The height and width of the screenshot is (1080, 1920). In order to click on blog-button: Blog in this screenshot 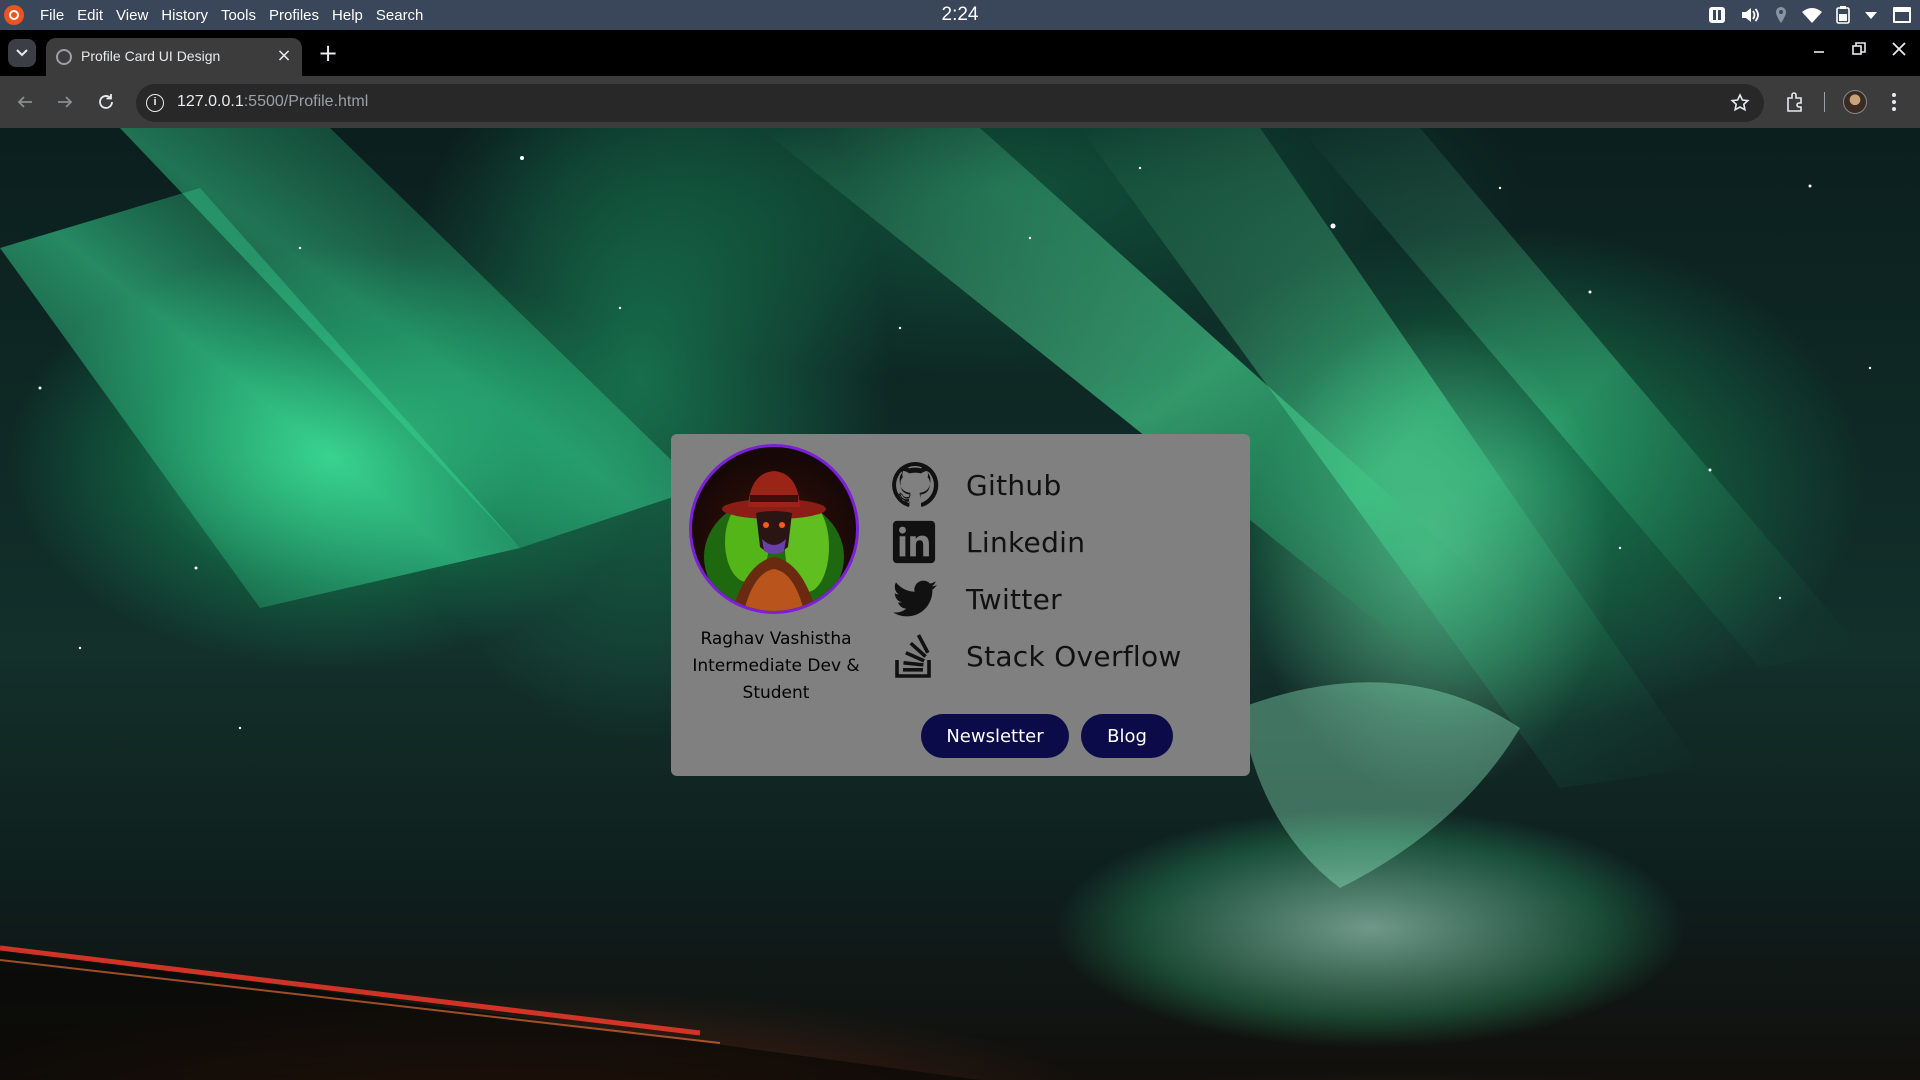, I will do `click(1127, 736)`.